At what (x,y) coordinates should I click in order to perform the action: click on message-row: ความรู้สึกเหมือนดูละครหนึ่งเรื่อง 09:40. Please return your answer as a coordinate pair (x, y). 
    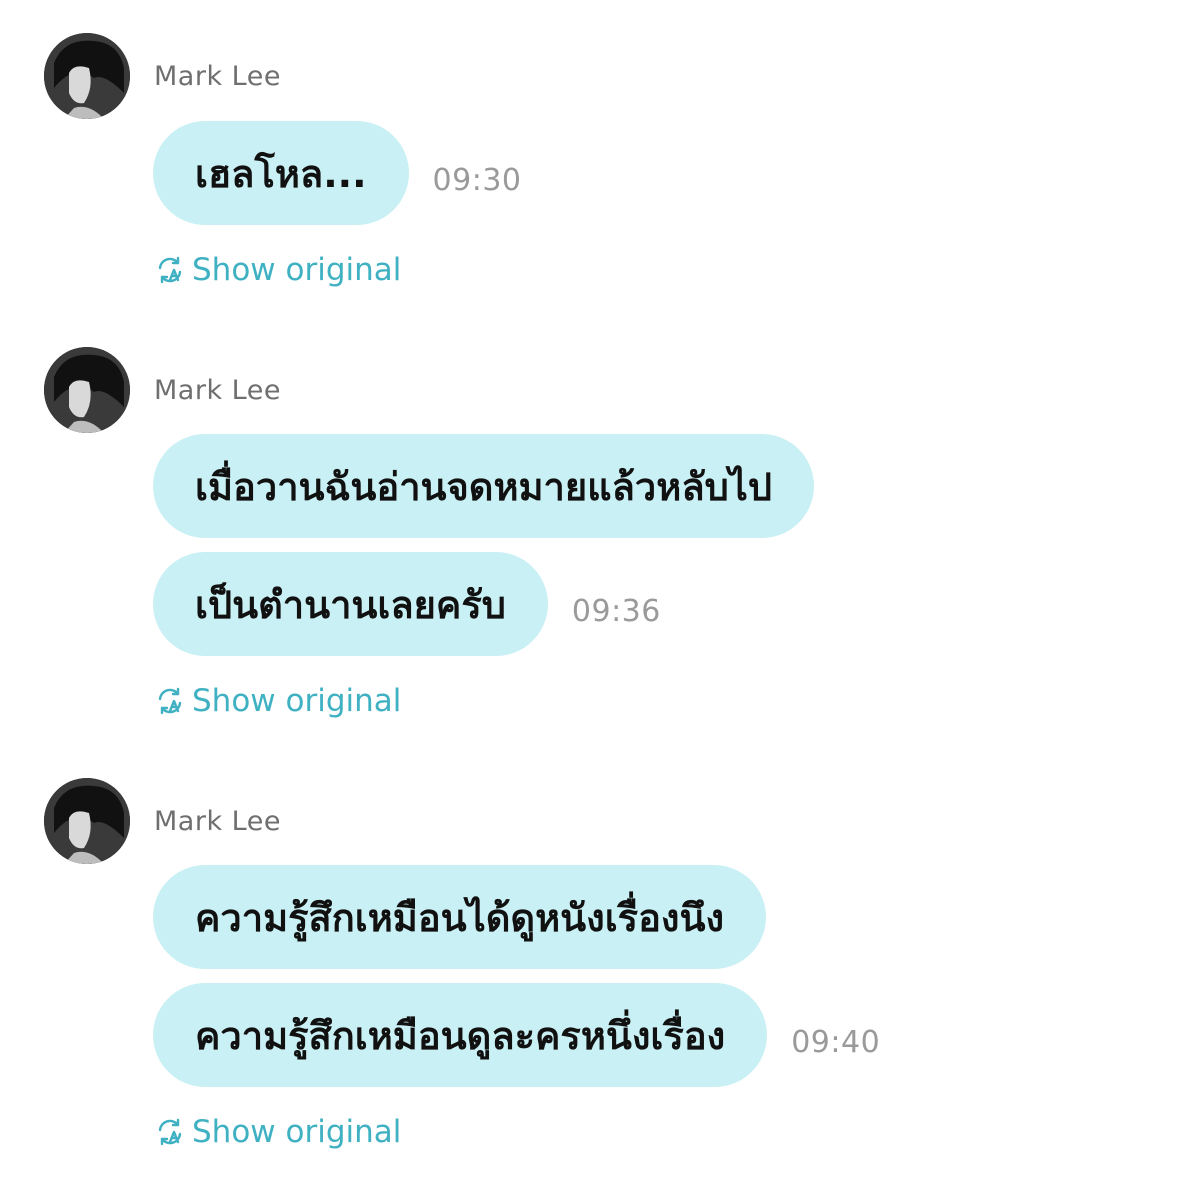
    Looking at the image, I should click on (516, 1035).